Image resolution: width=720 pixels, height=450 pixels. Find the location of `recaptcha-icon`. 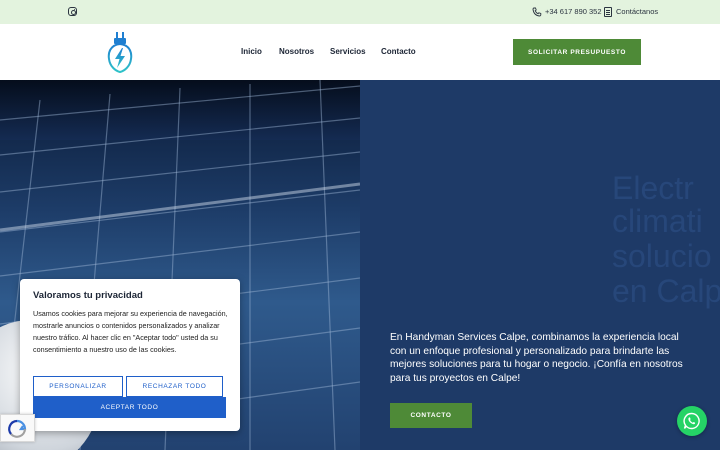

recaptcha-icon is located at coordinates (17, 428).